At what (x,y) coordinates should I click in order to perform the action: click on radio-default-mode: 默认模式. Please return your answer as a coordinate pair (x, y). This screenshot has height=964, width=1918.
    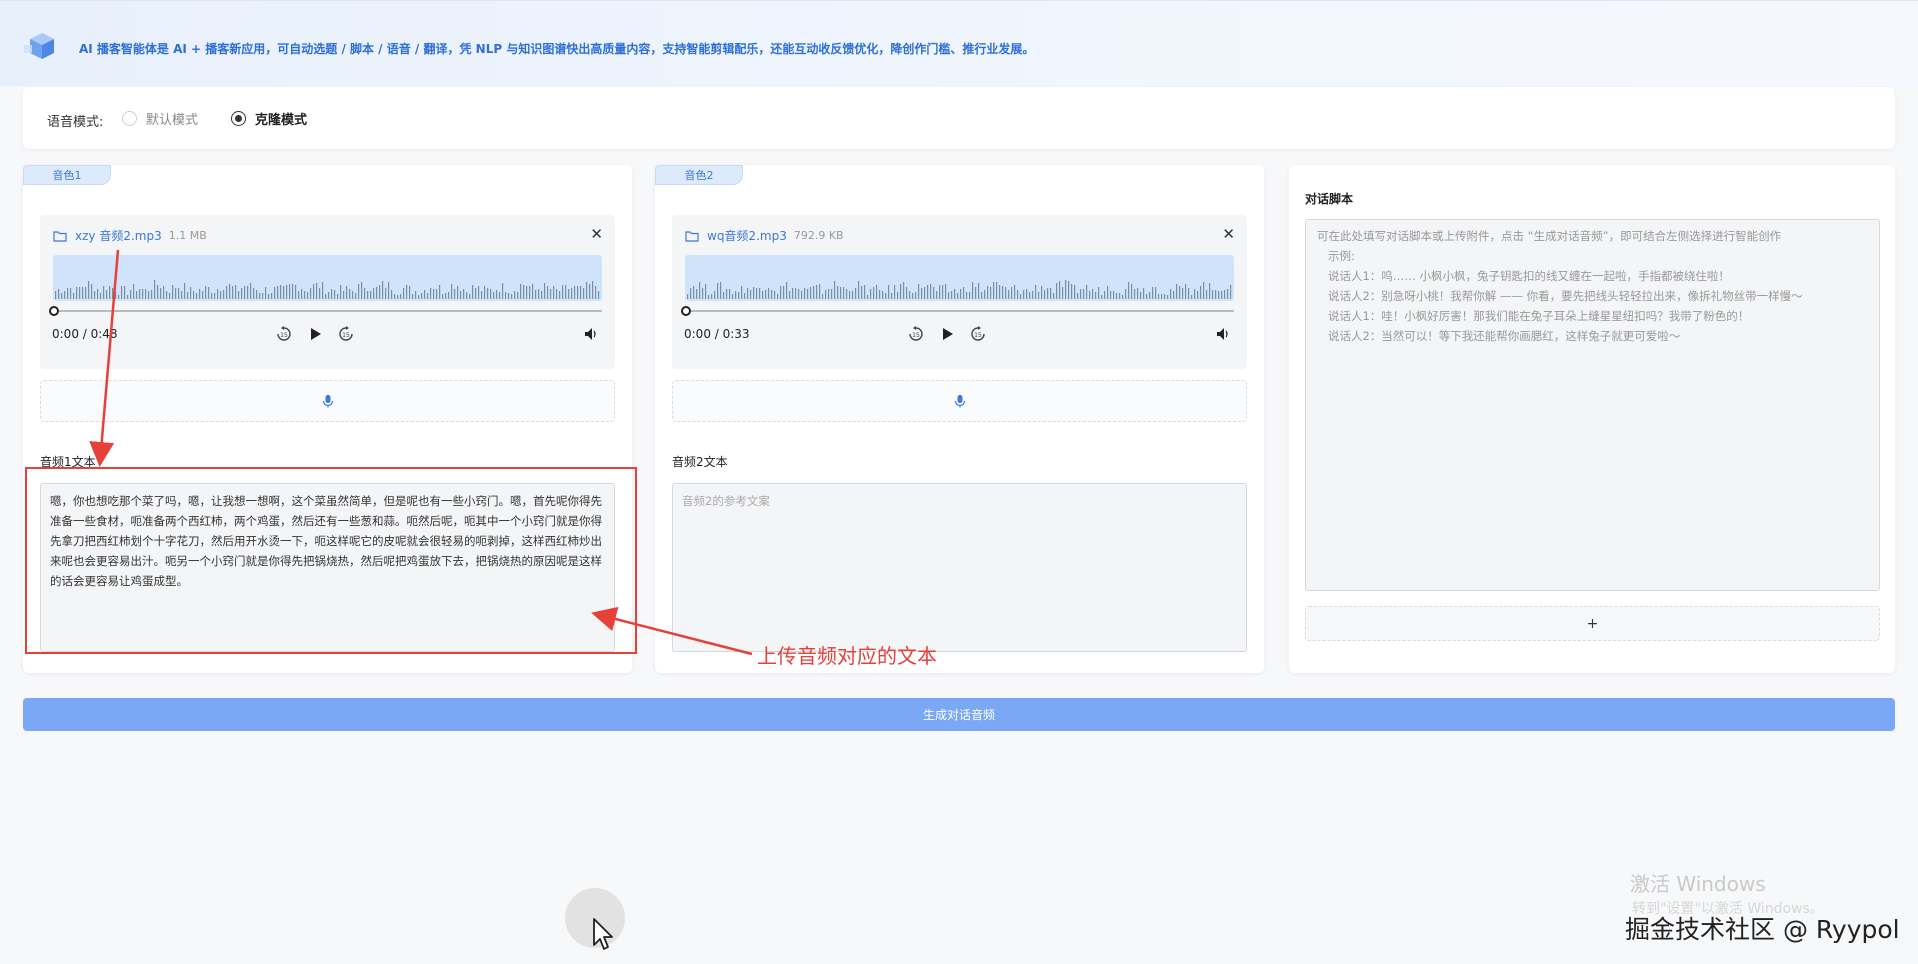
    Looking at the image, I should click on (160, 118).